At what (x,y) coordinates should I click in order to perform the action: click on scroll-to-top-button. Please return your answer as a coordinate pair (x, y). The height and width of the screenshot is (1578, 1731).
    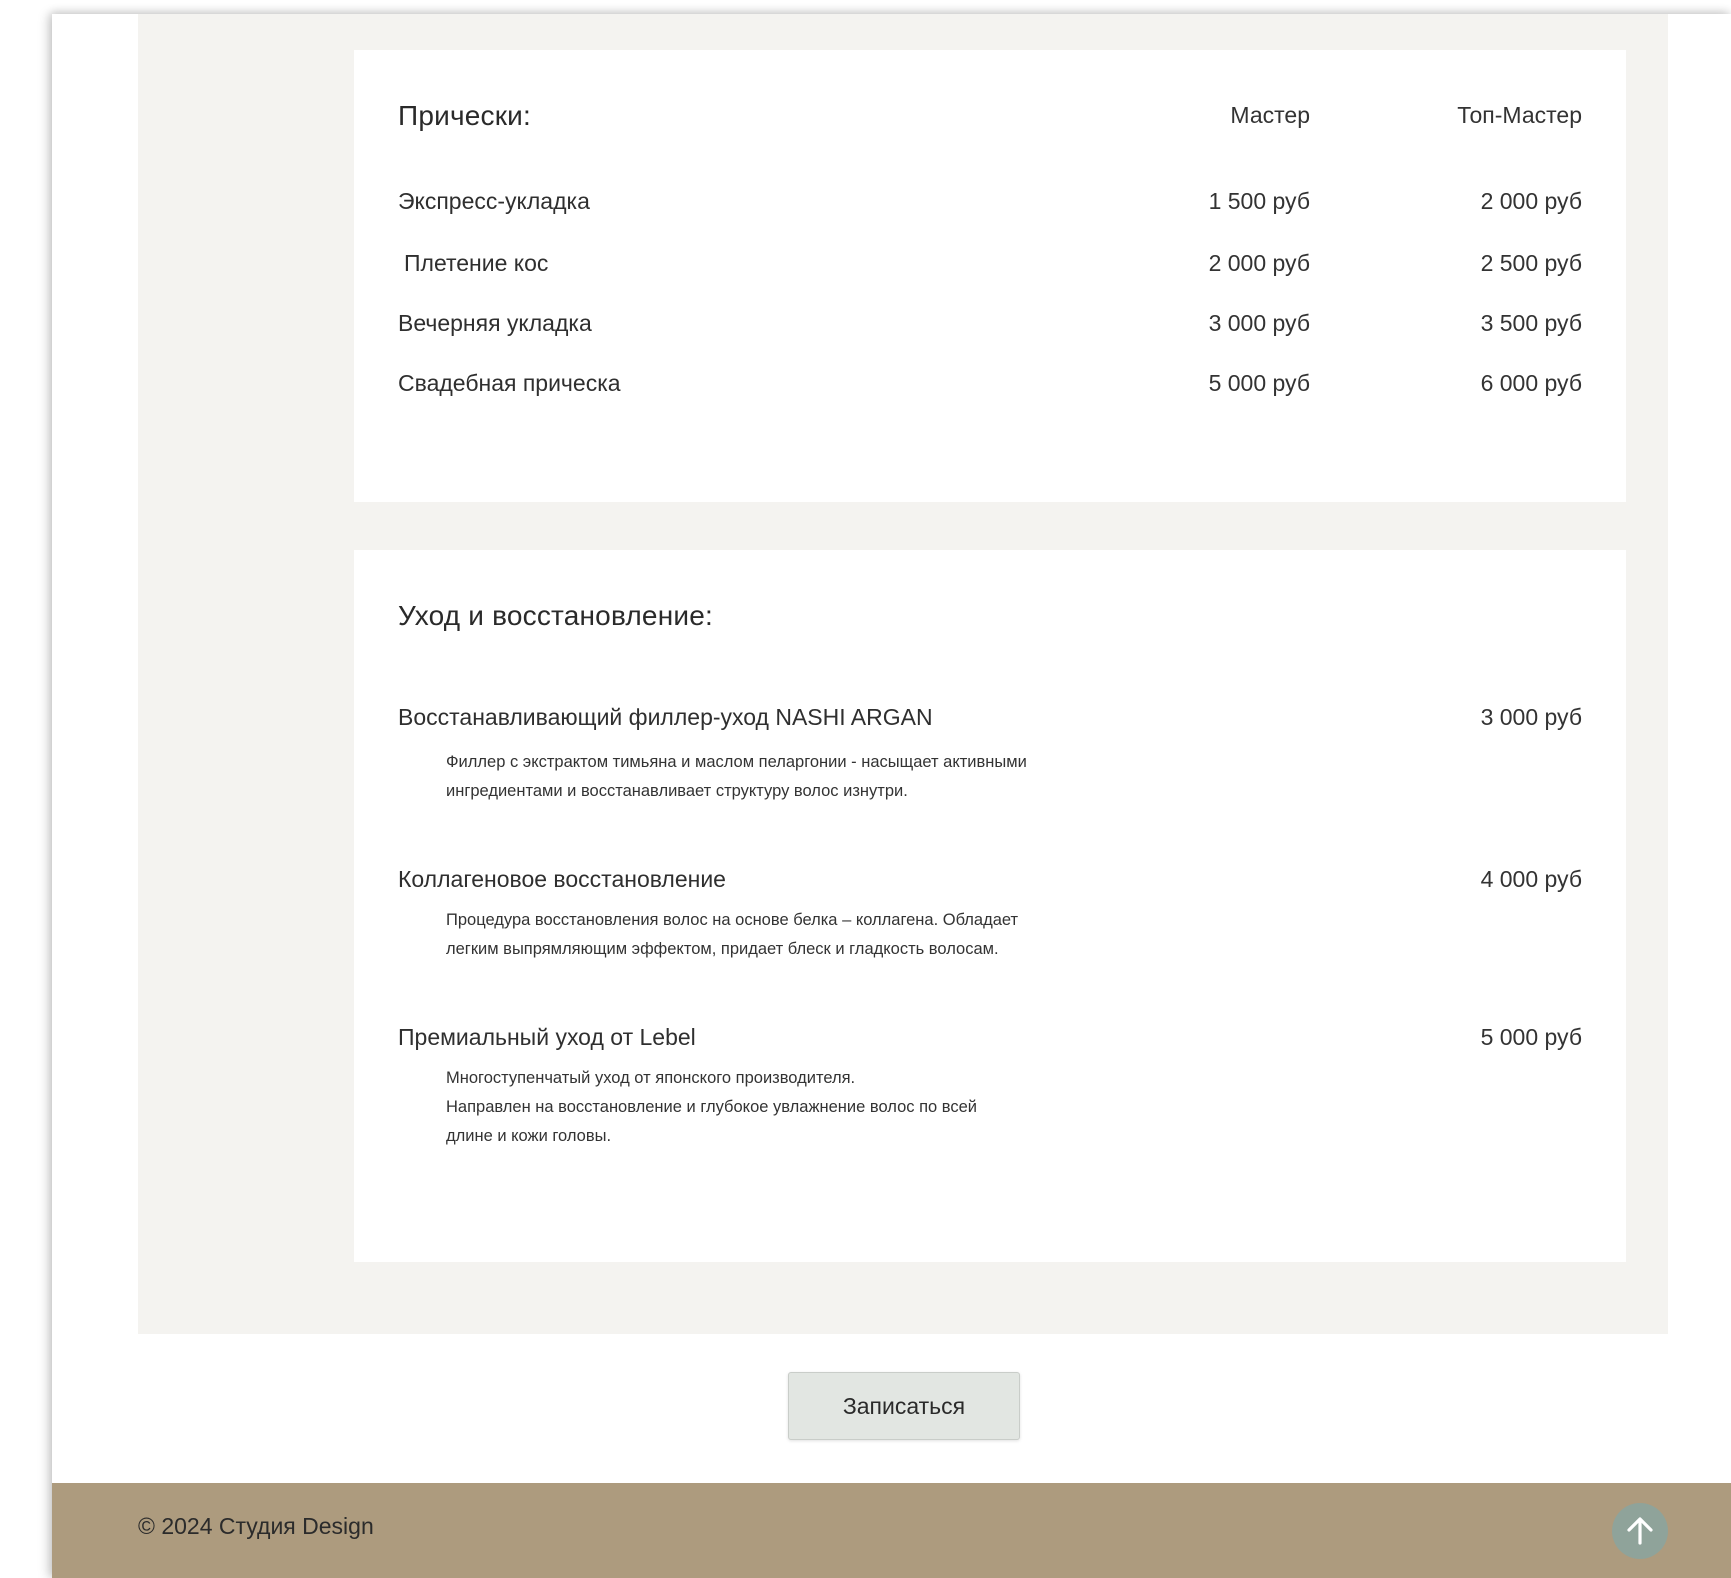
    Looking at the image, I should click on (1640, 1531).